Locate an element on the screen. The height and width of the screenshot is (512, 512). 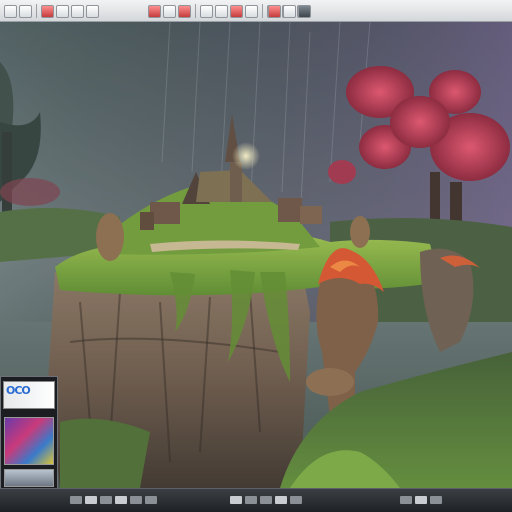
thumbnail-header: OCO is located at coordinates (29, 395).